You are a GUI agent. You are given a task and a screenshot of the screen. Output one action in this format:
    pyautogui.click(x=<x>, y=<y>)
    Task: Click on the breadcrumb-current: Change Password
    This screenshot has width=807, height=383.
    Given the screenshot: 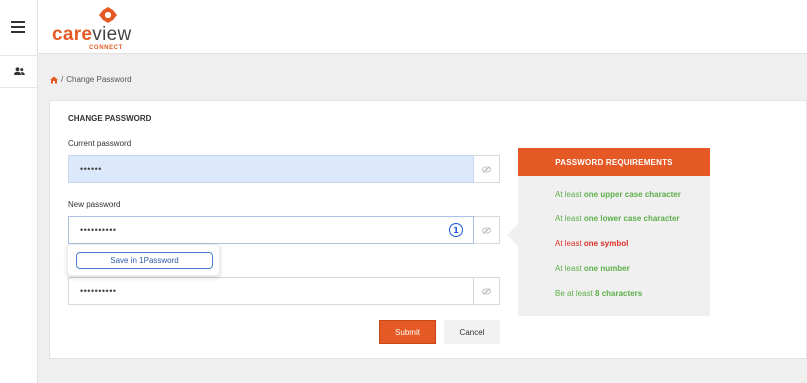 What is the action you would take?
    pyautogui.click(x=99, y=79)
    